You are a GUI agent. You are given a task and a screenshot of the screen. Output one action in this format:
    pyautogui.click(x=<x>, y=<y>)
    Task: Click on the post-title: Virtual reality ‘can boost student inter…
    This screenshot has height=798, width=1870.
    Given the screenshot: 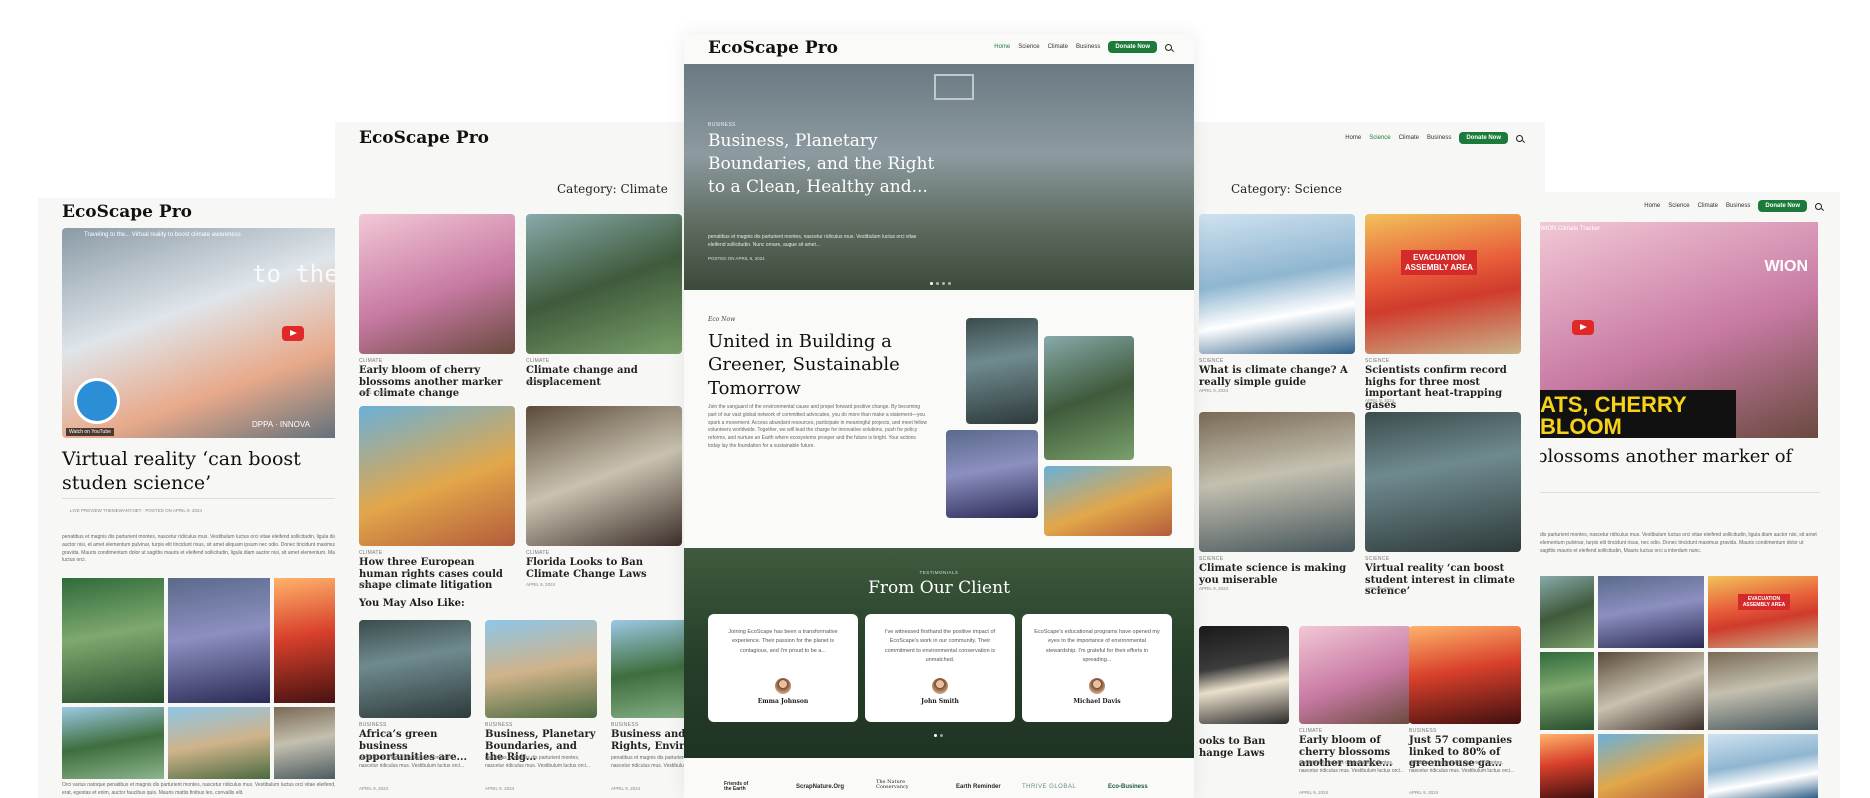 What is the action you would take?
    pyautogui.click(x=1443, y=580)
    